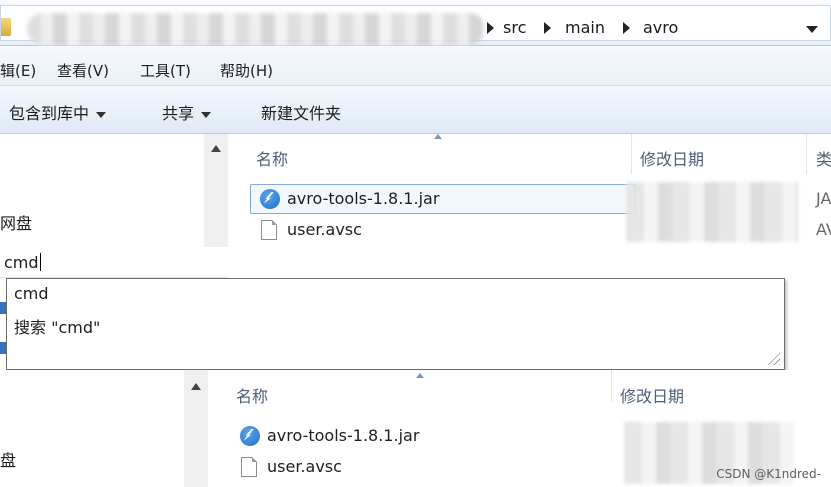 The image size is (831, 487). I want to click on breadcrumb-avro: avro, so click(660, 27).